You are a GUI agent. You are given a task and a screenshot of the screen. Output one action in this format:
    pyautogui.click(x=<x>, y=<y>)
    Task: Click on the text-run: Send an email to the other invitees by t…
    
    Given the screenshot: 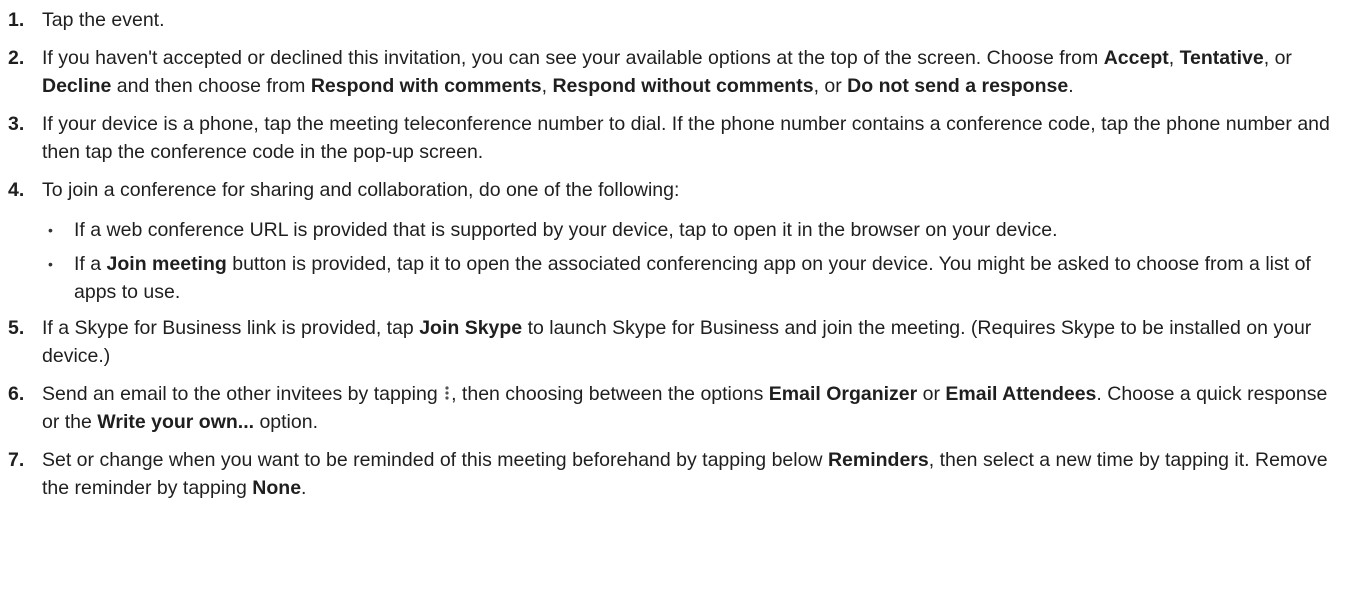 What is the action you would take?
    pyautogui.click(x=243, y=394)
    